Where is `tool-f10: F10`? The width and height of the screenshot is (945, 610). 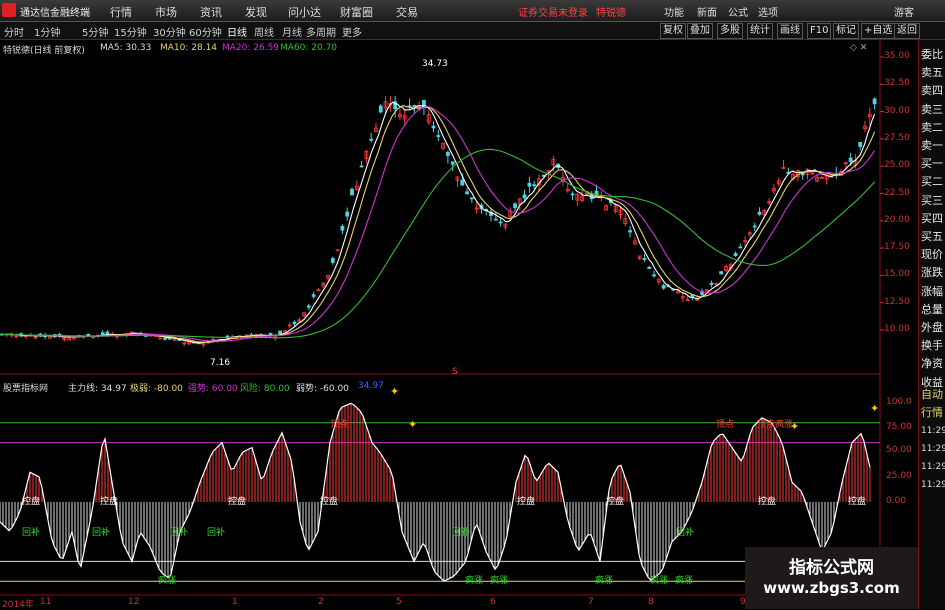 tool-f10: F10 is located at coordinates (819, 31).